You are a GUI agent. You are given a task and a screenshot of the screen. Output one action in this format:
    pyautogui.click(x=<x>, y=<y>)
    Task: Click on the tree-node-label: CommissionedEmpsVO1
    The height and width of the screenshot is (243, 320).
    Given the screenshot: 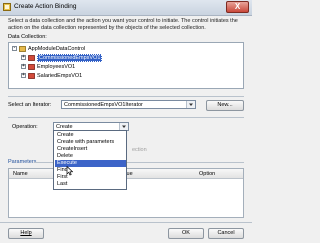 What is the action you would take?
    pyautogui.click(x=70, y=58)
    